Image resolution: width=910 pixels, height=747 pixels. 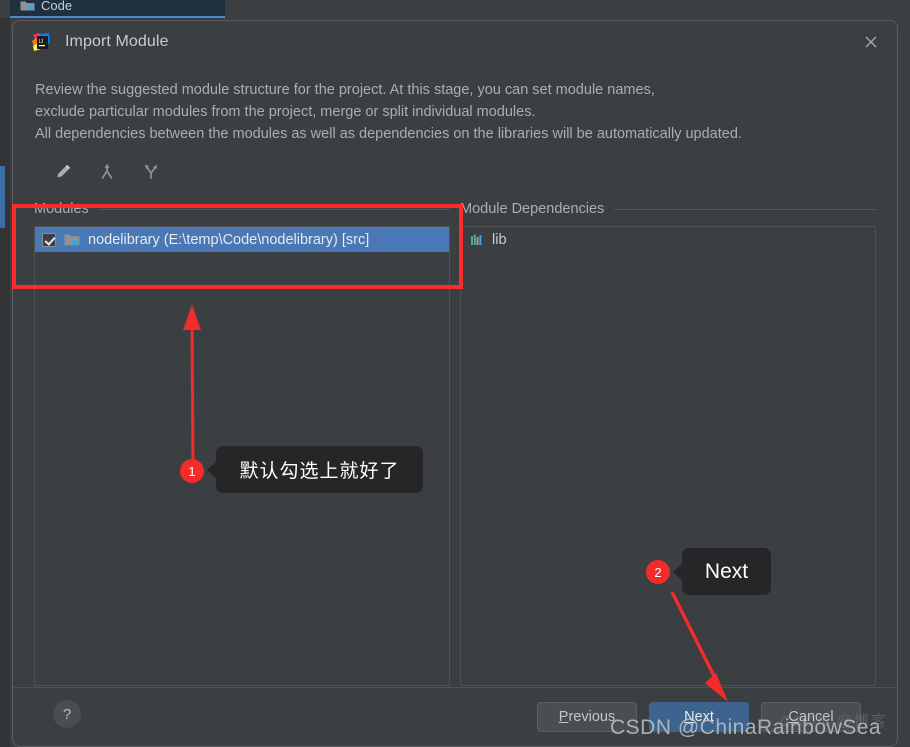 What do you see at coordinates (499, 239) in the screenshot?
I see `dependency-label: lib` at bounding box center [499, 239].